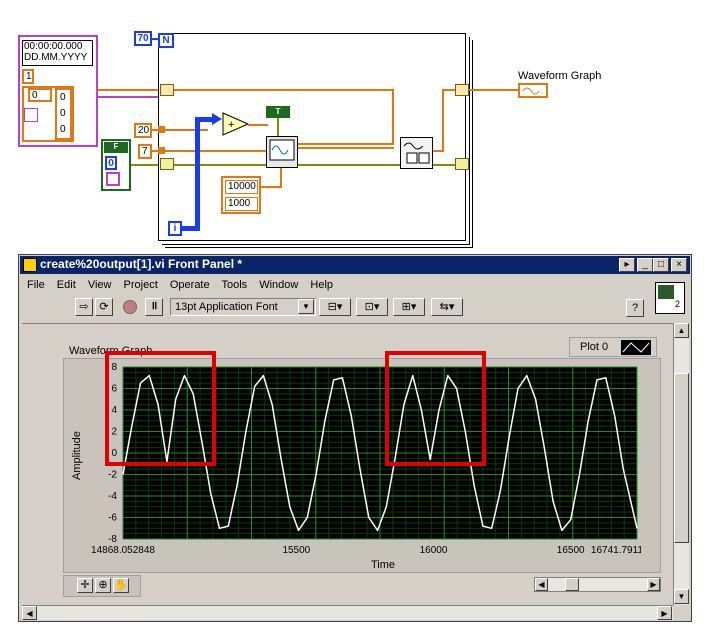  What do you see at coordinates (681, 330) in the screenshot?
I see `scroll-up-button: ▲` at bounding box center [681, 330].